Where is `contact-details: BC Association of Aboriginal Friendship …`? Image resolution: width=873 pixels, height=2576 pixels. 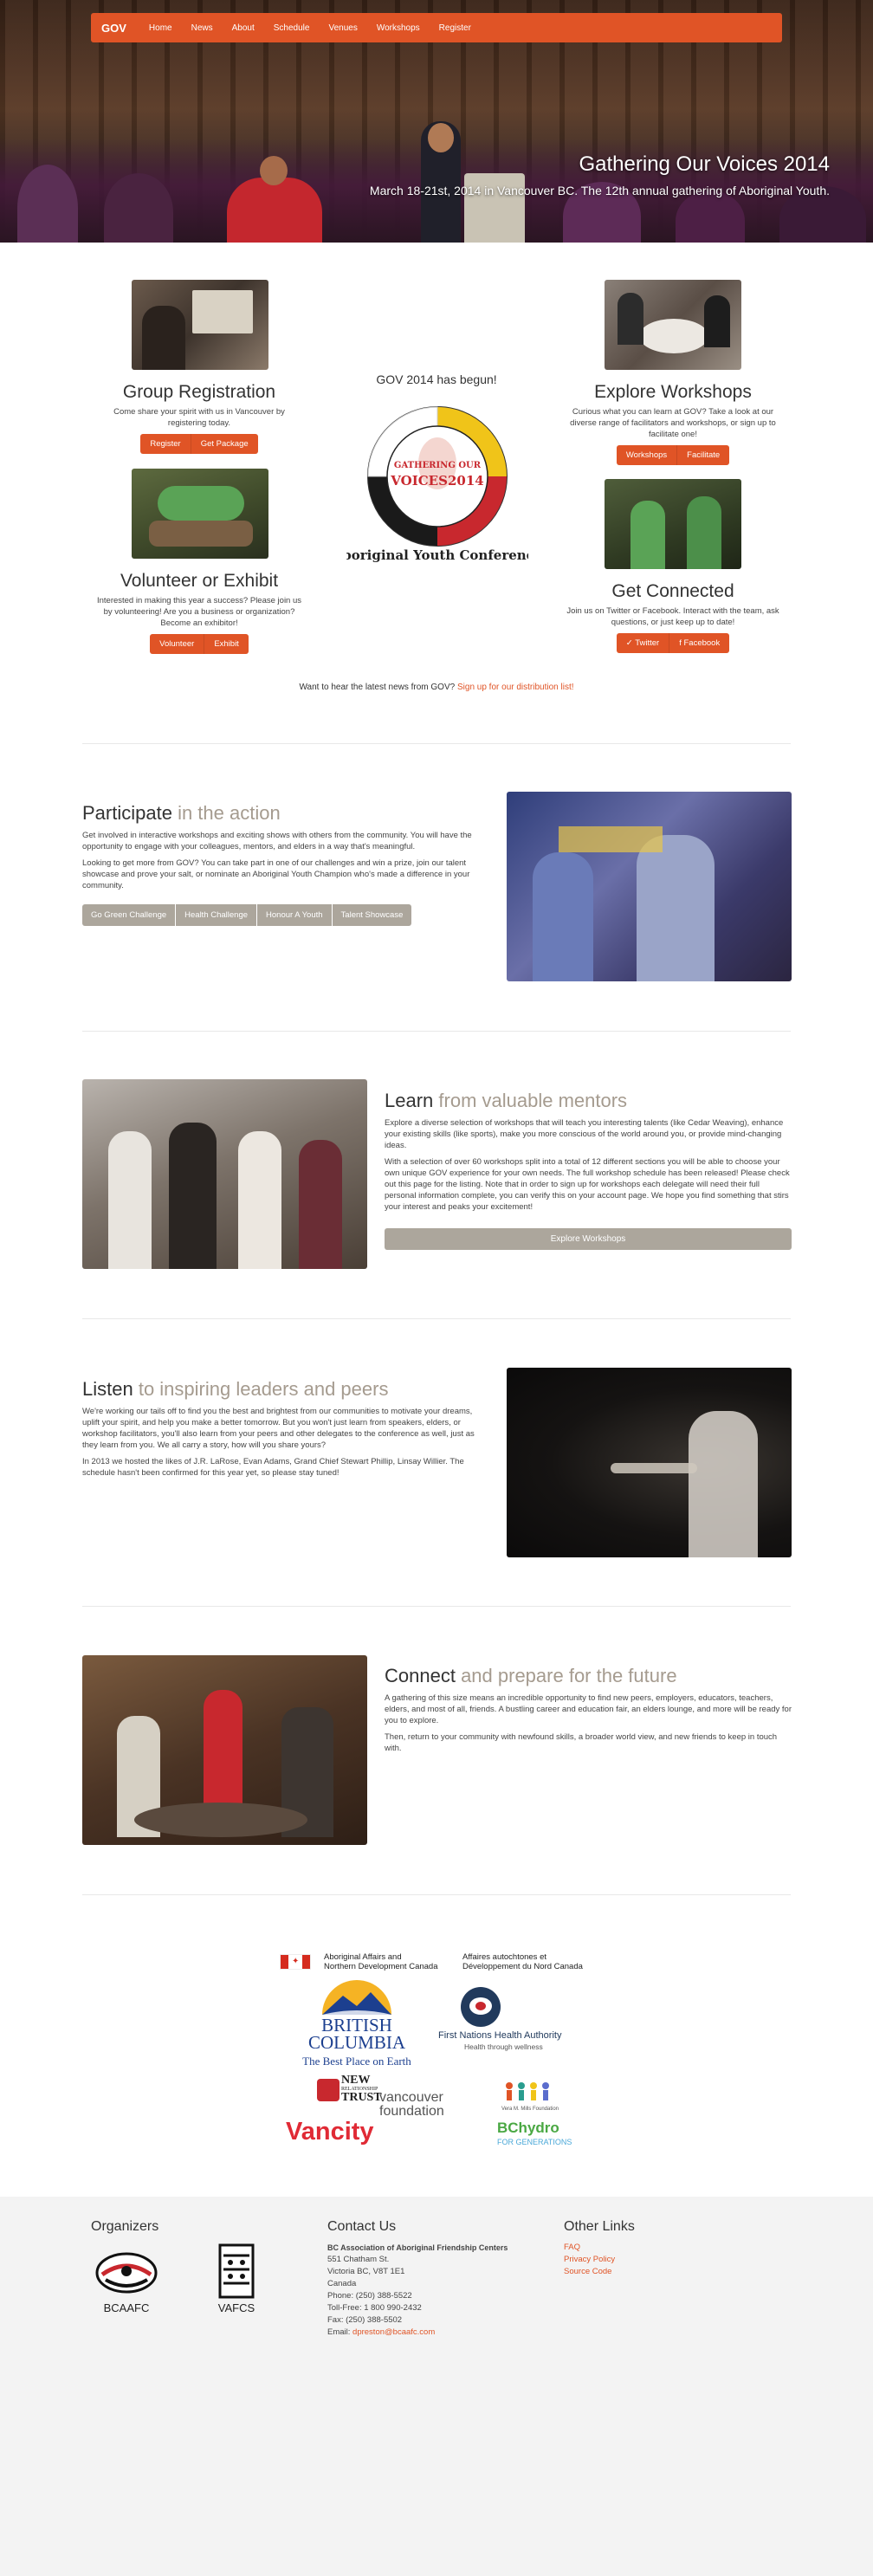 contact-details: BC Association of Aboriginal Friendship … is located at coordinates (435, 2290).